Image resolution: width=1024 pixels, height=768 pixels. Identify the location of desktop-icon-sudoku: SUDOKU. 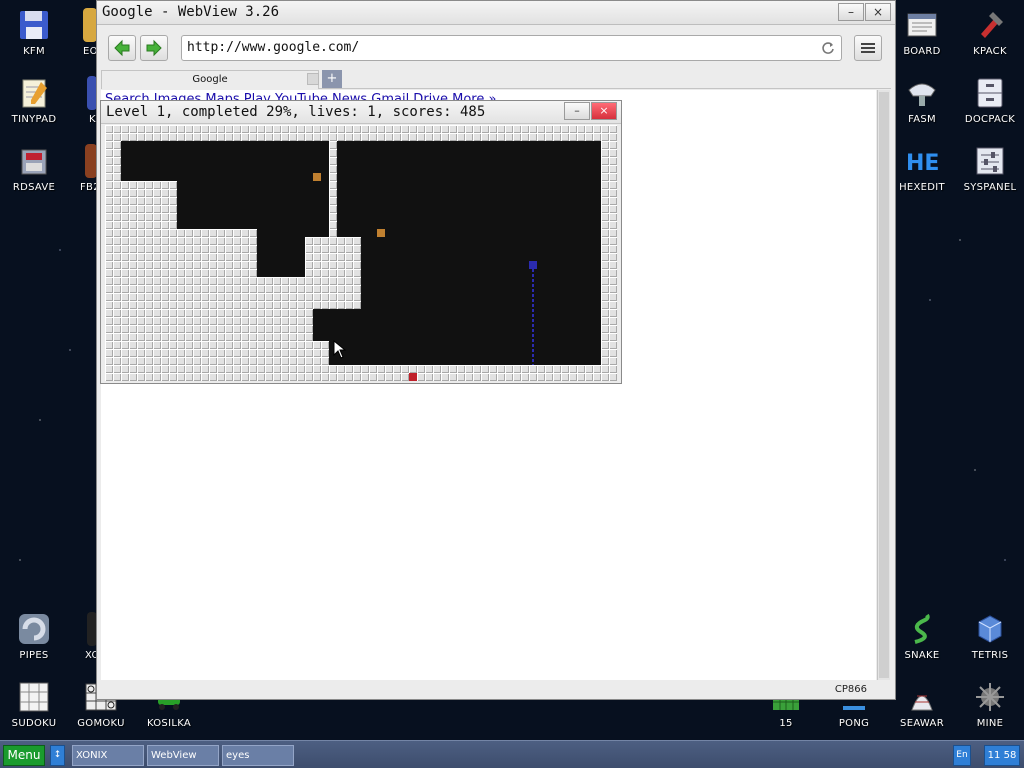
(34, 706).